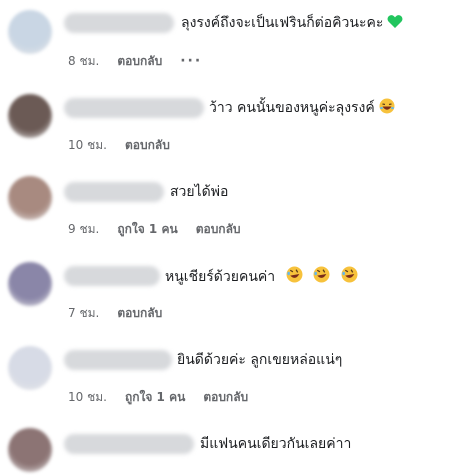 This screenshot has width=467, height=475. I want to click on comment-text: ยินดีด้วยค่ะ ลูกเขยหล่อแน่ๆ, so click(260, 360).